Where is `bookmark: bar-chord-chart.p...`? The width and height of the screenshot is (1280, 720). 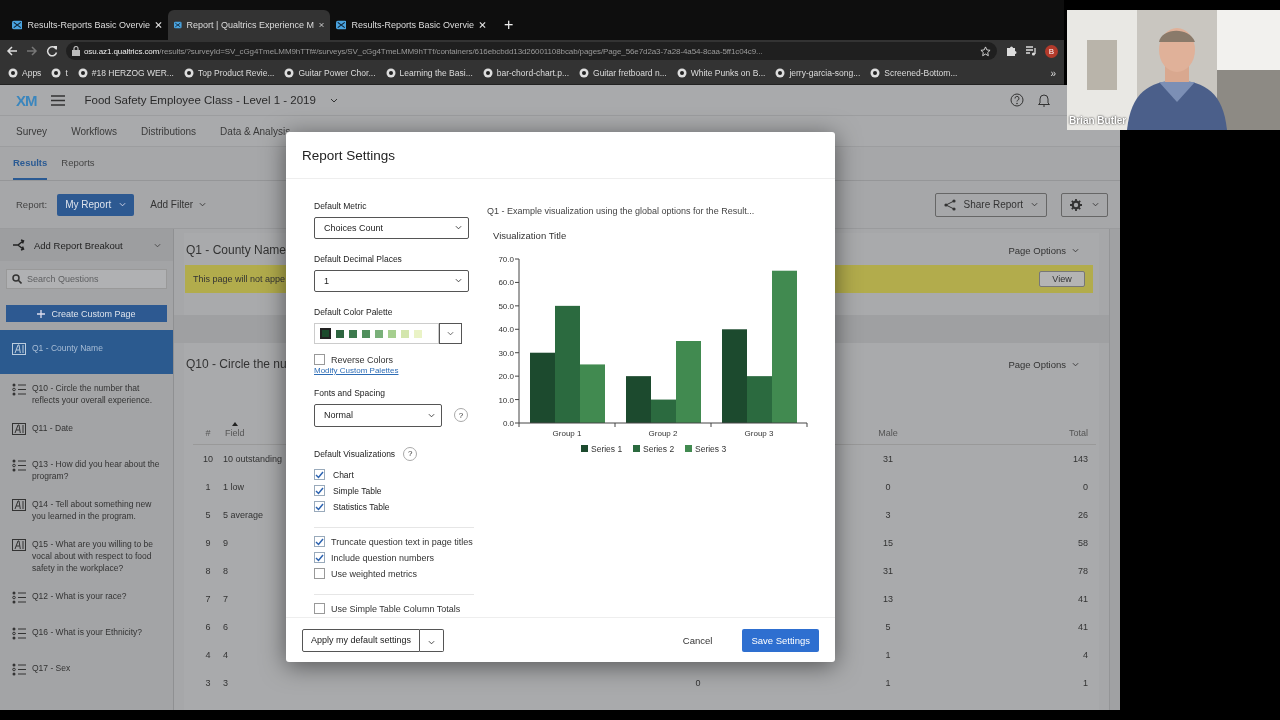 bookmark: bar-chord-chart.p... is located at coordinates (526, 73).